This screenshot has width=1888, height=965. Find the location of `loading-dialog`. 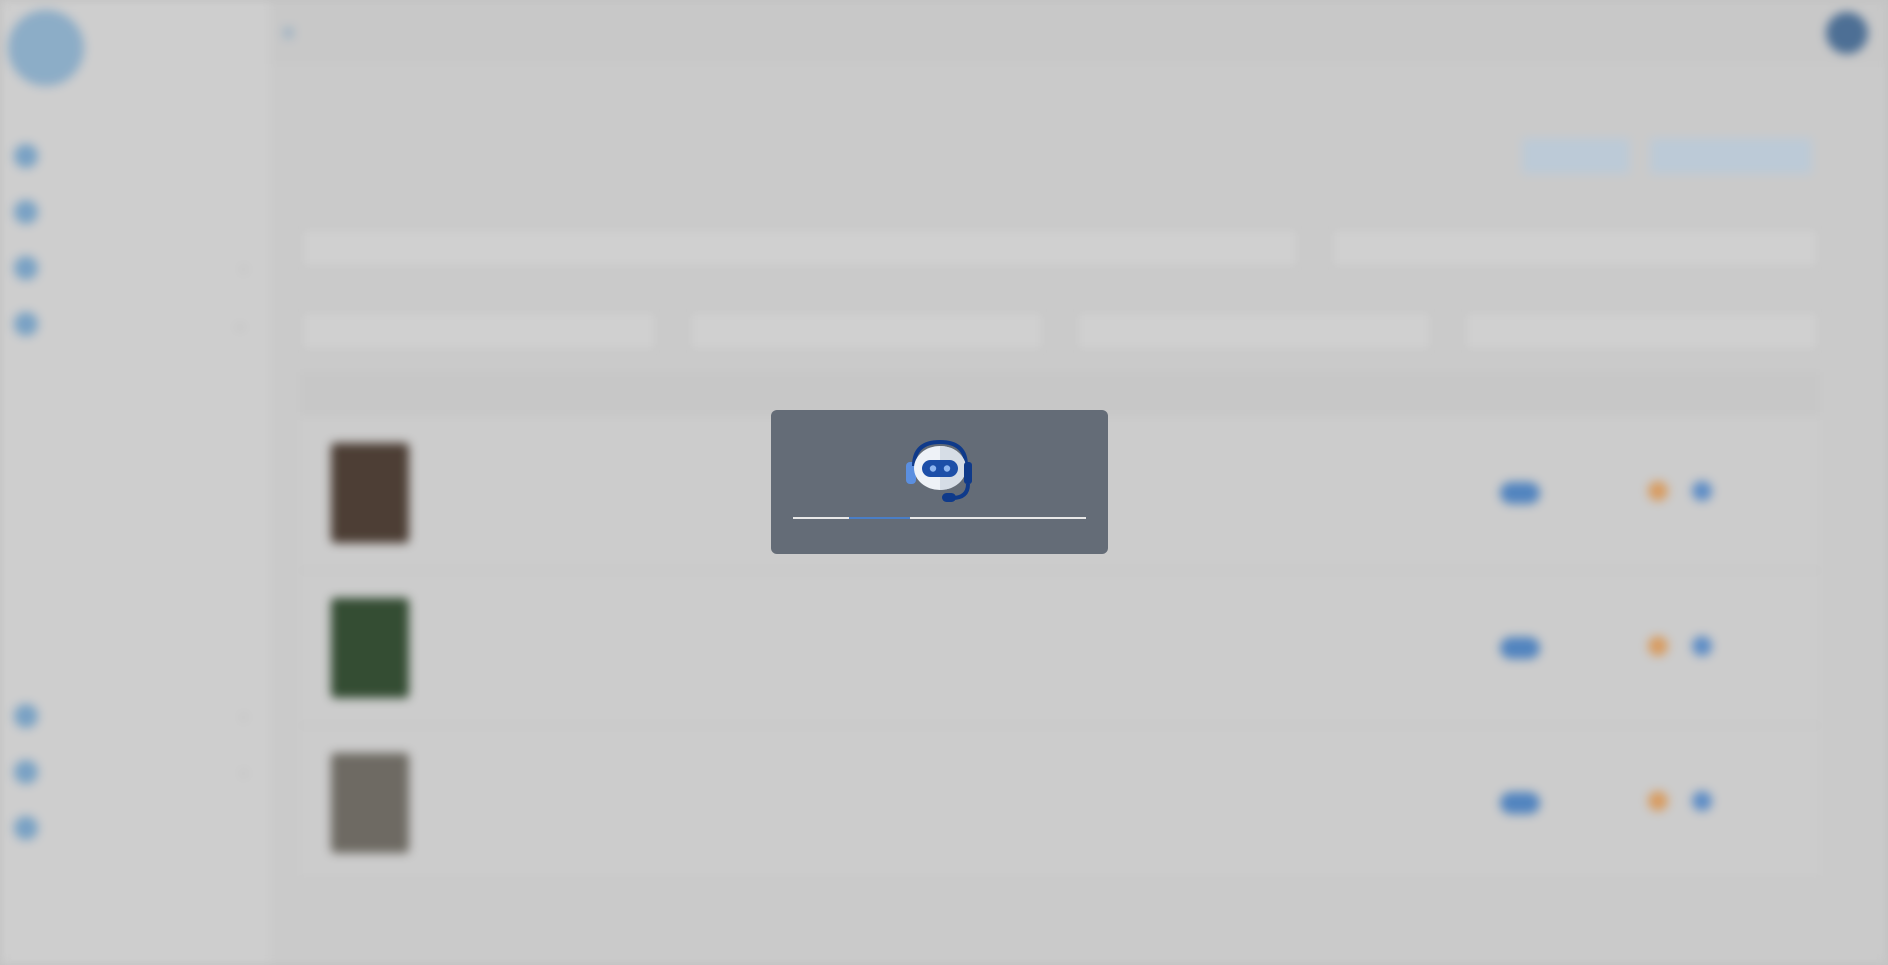

loading-dialog is located at coordinates (939, 482).